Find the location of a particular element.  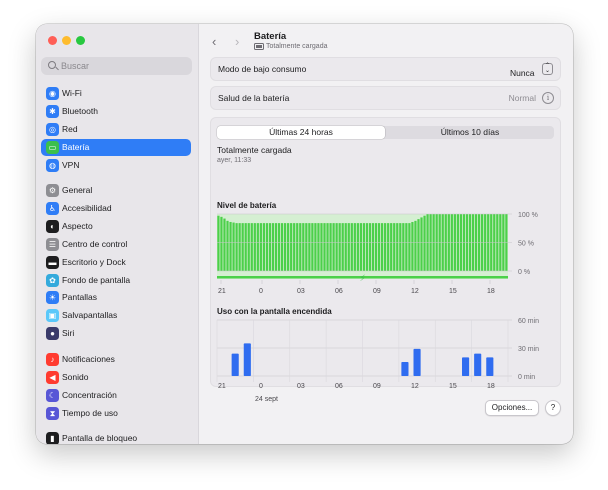

sidebar-item-label: Pantallas is located at coordinates (79, 297).